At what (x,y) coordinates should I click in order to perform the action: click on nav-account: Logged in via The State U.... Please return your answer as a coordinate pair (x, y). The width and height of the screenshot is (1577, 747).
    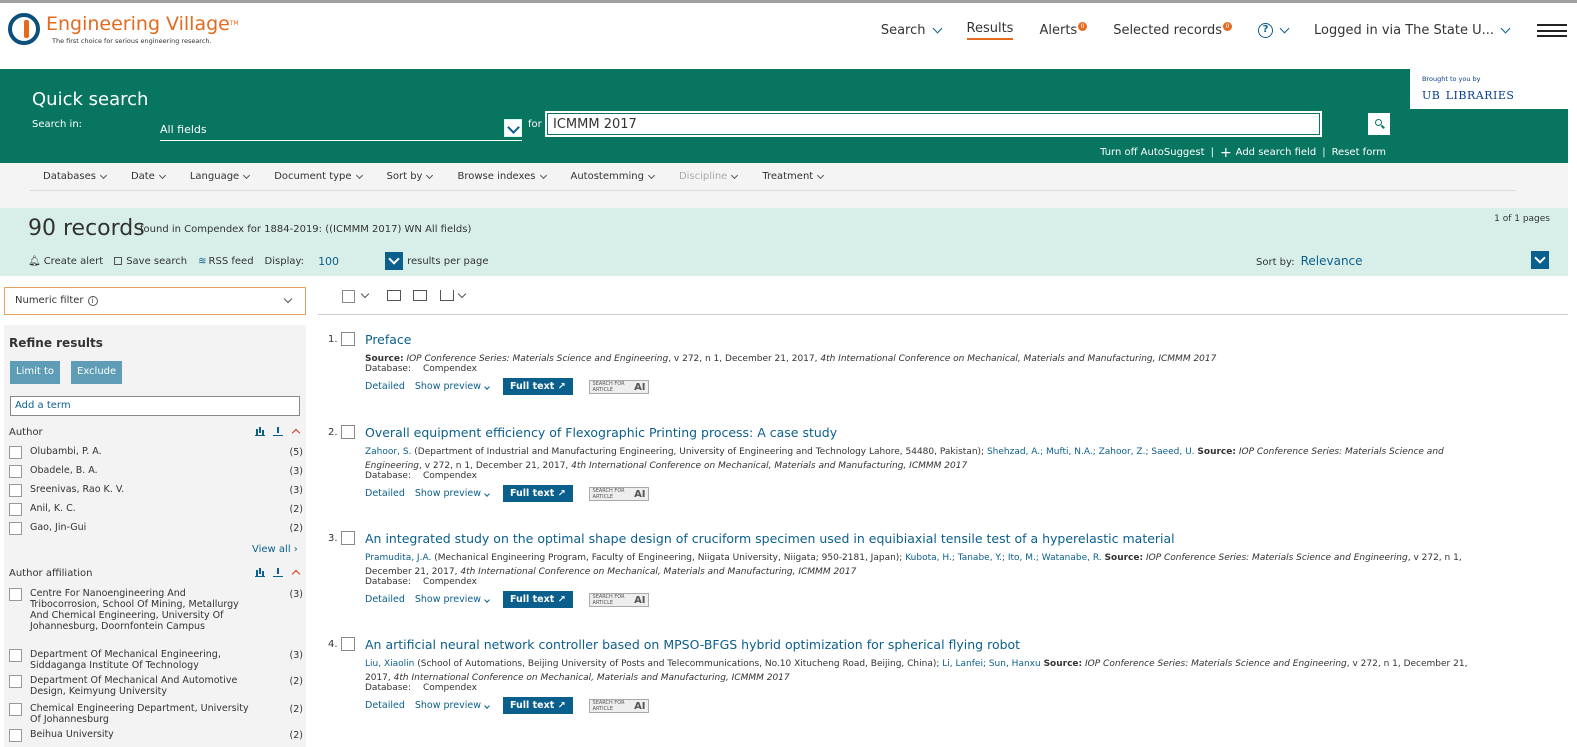
    Looking at the image, I should click on (1412, 30).